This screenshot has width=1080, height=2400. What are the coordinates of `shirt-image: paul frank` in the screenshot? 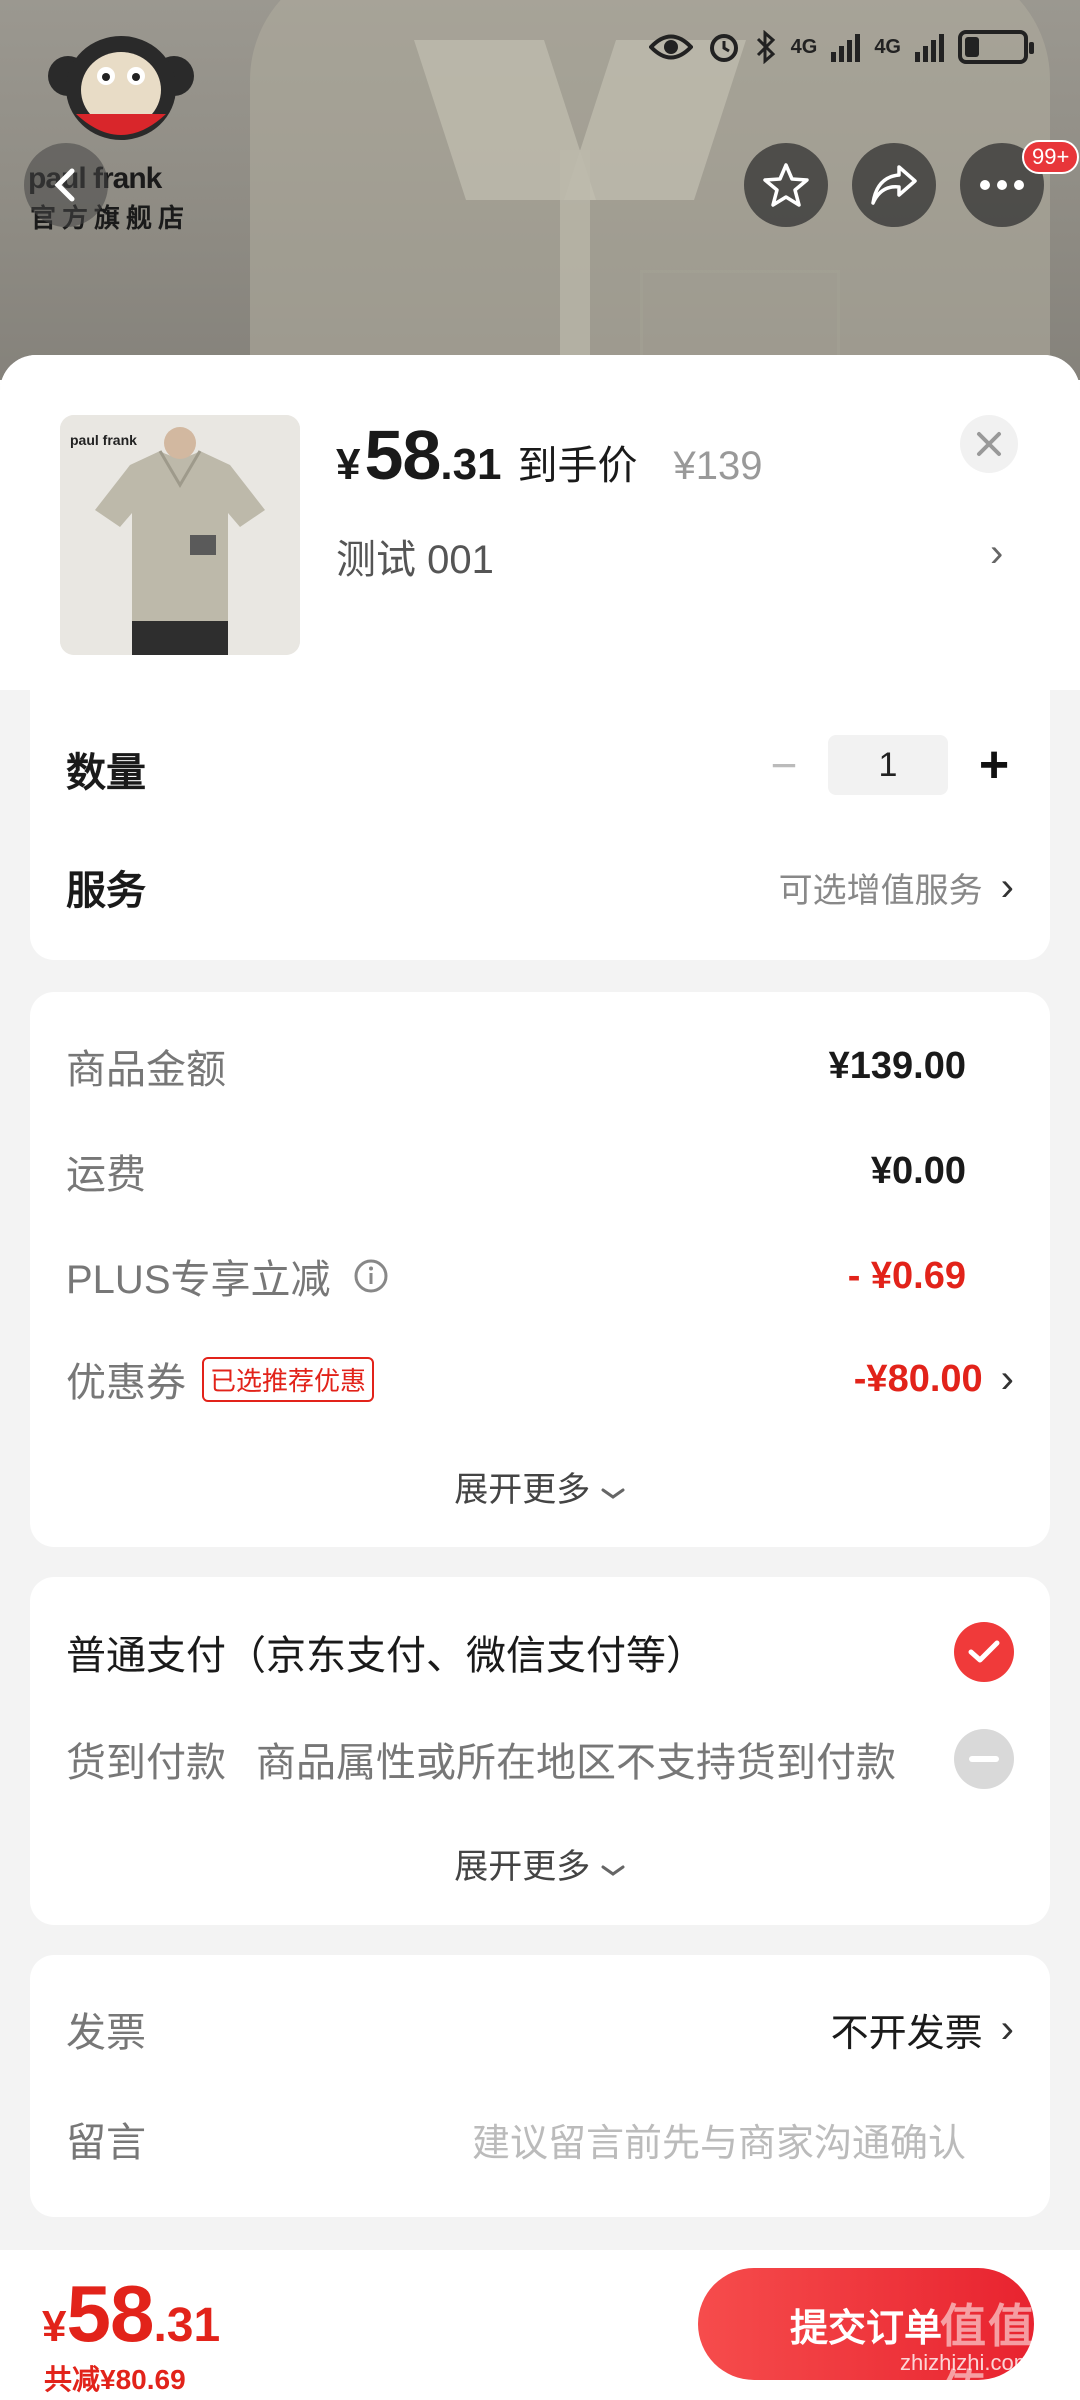 It's located at (180, 535).